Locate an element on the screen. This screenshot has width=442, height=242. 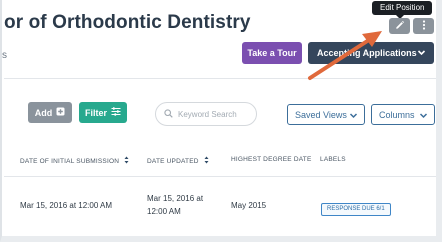
search-icon is located at coordinates (168, 114).